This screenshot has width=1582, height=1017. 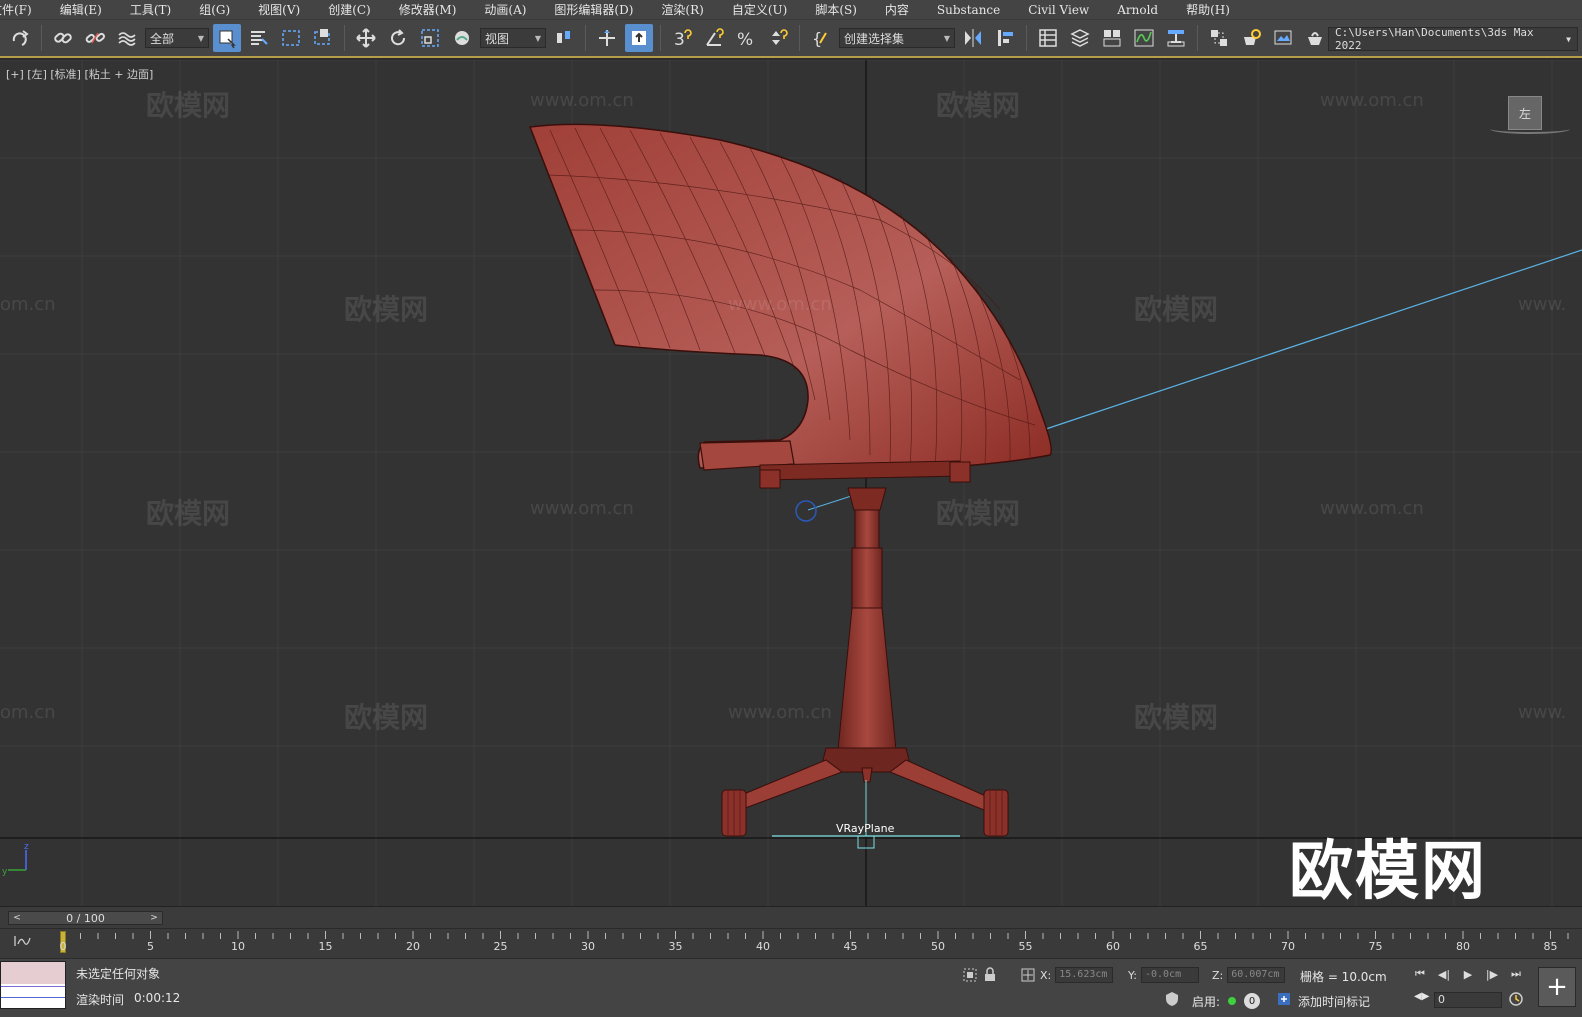 What do you see at coordinates (1112, 38) in the screenshot?
I see `toggle-ribbon-icon` at bounding box center [1112, 38].